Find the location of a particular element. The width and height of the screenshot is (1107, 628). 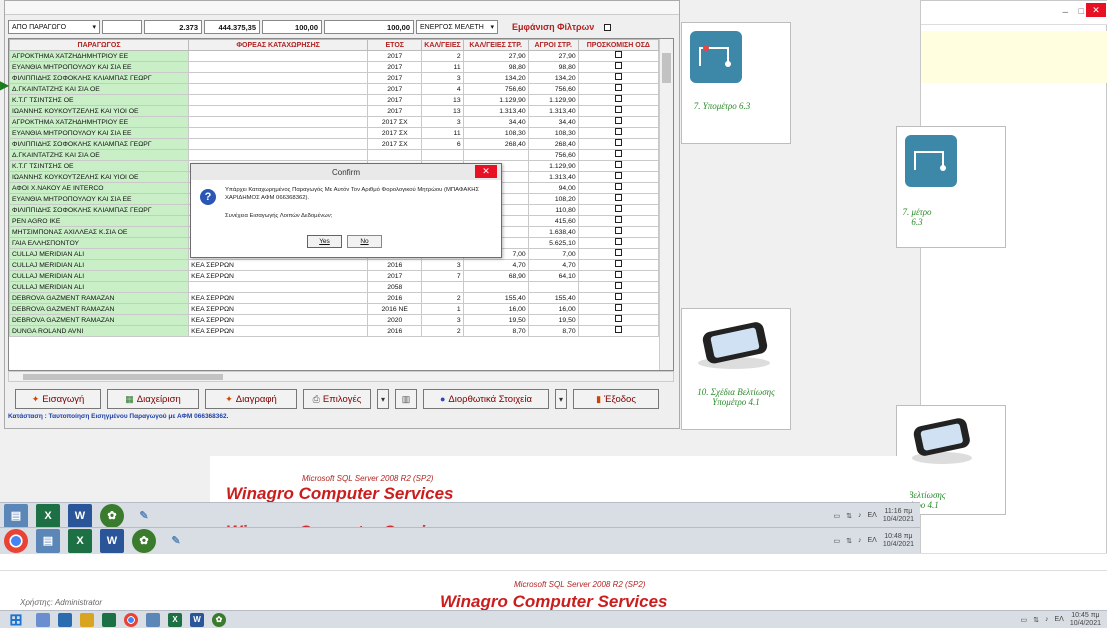

table-row: Δ.ΓΚΑΙΝΤΑΤΖΗΣ ΚΑΙ ΣΙΑ ΟΕ 756,60 is located at coordinates (334, 155).